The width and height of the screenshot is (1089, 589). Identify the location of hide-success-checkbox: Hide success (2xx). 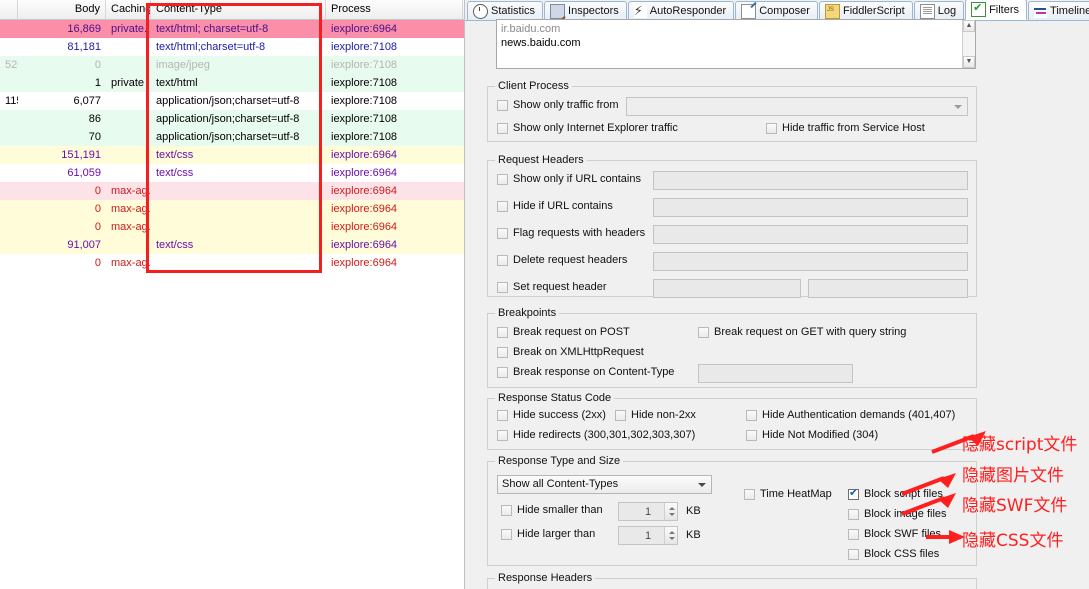
(551, 415).